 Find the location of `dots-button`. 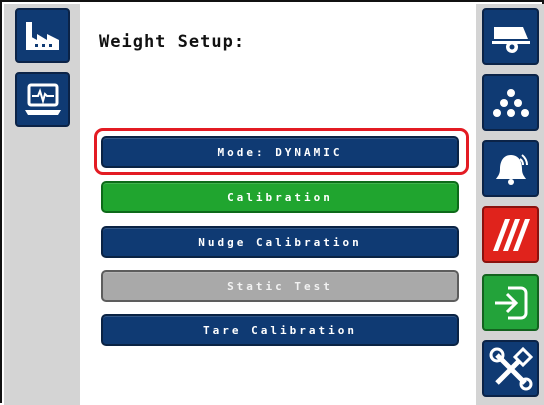

dots-button is located at coordinates (510, 102).